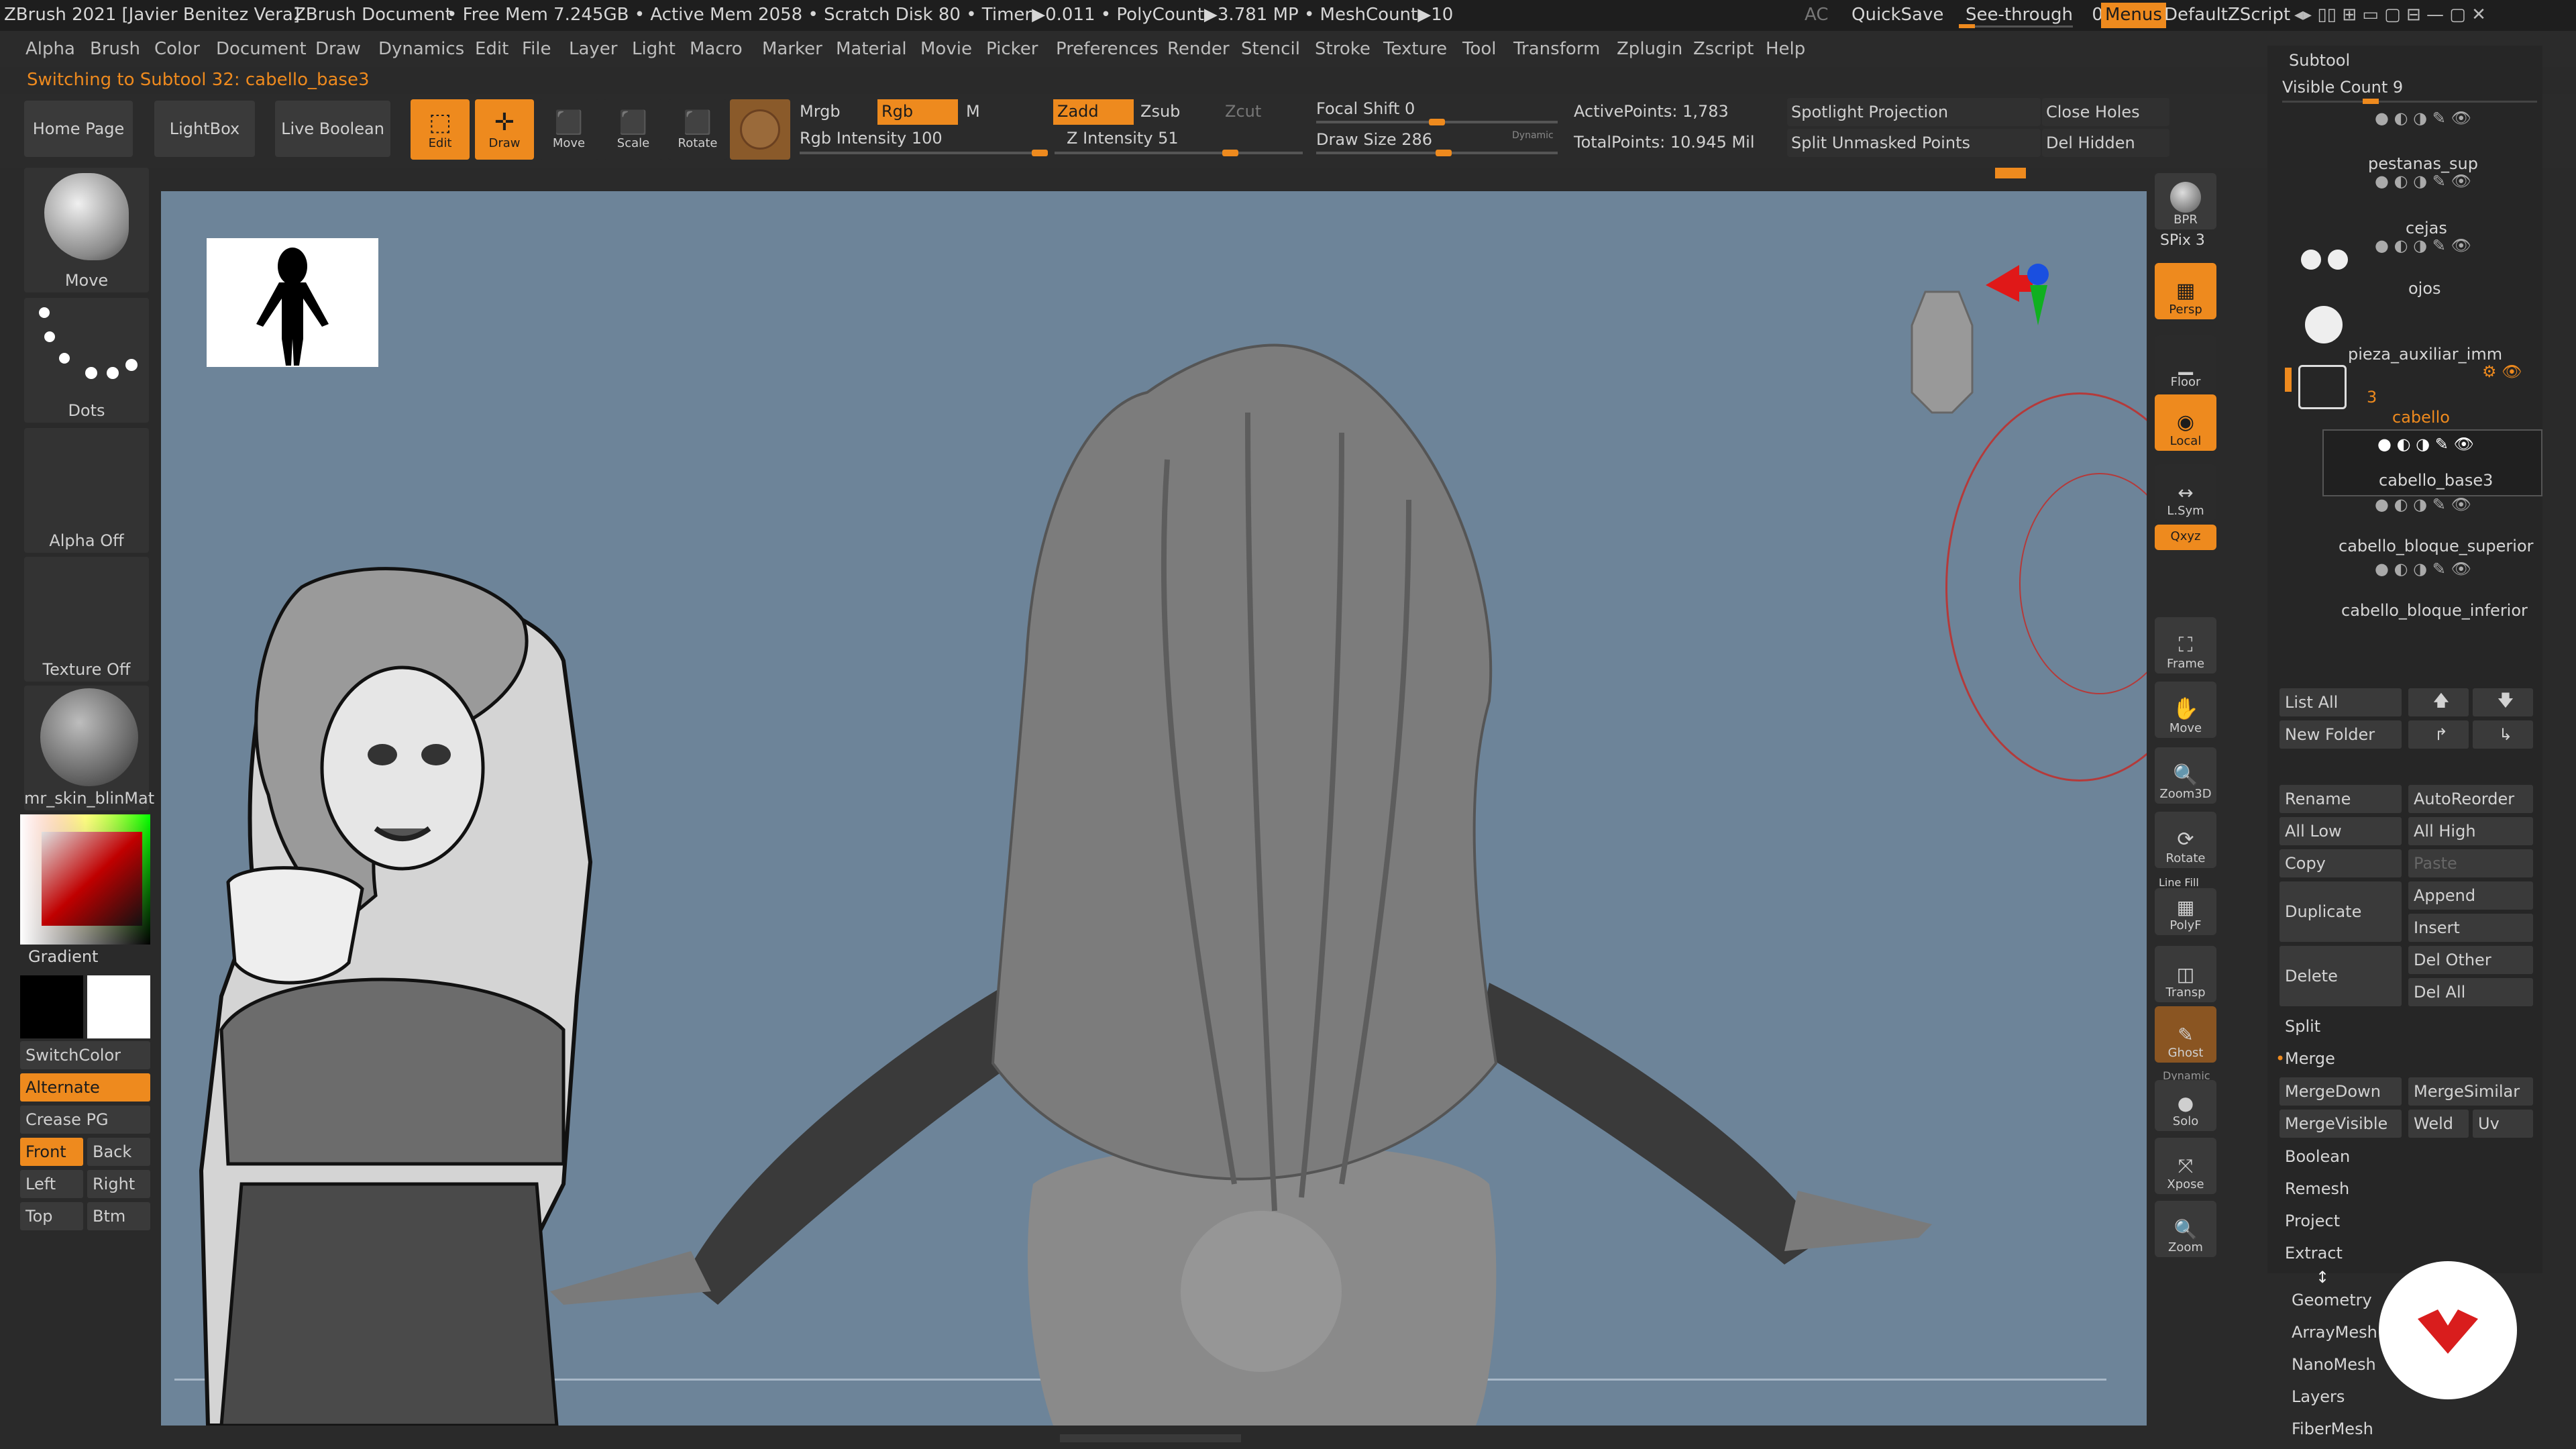  What do you see at coordinates (85, 1120) in the screenshot?
I see `crease-pg-button: Crease PG` at bounding box center [85, 1120].